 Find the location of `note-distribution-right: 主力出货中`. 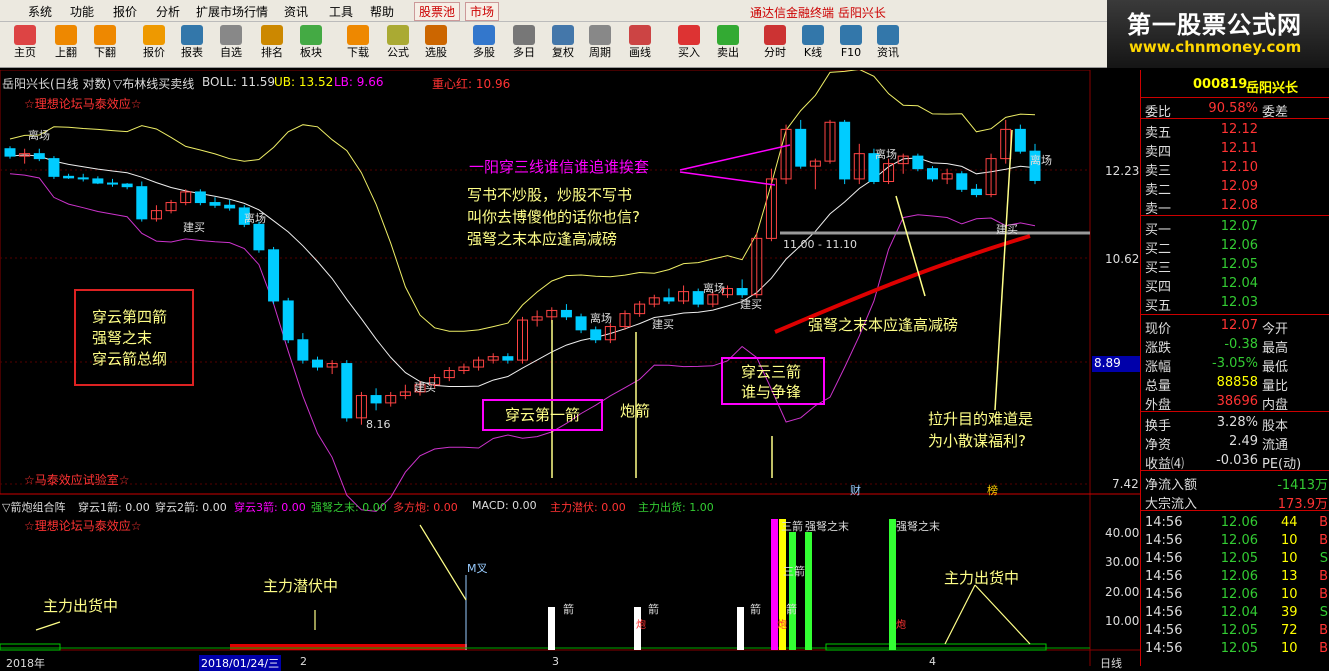

note-distribution-right: 主力出货中 is located at coordinates (982, 578).